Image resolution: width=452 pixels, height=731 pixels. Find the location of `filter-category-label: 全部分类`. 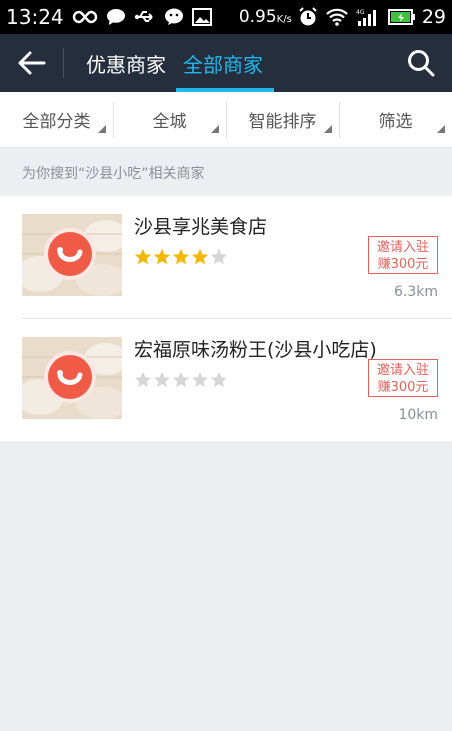

filter-category-label: 全部分类 is located at coordinates (56, 122).